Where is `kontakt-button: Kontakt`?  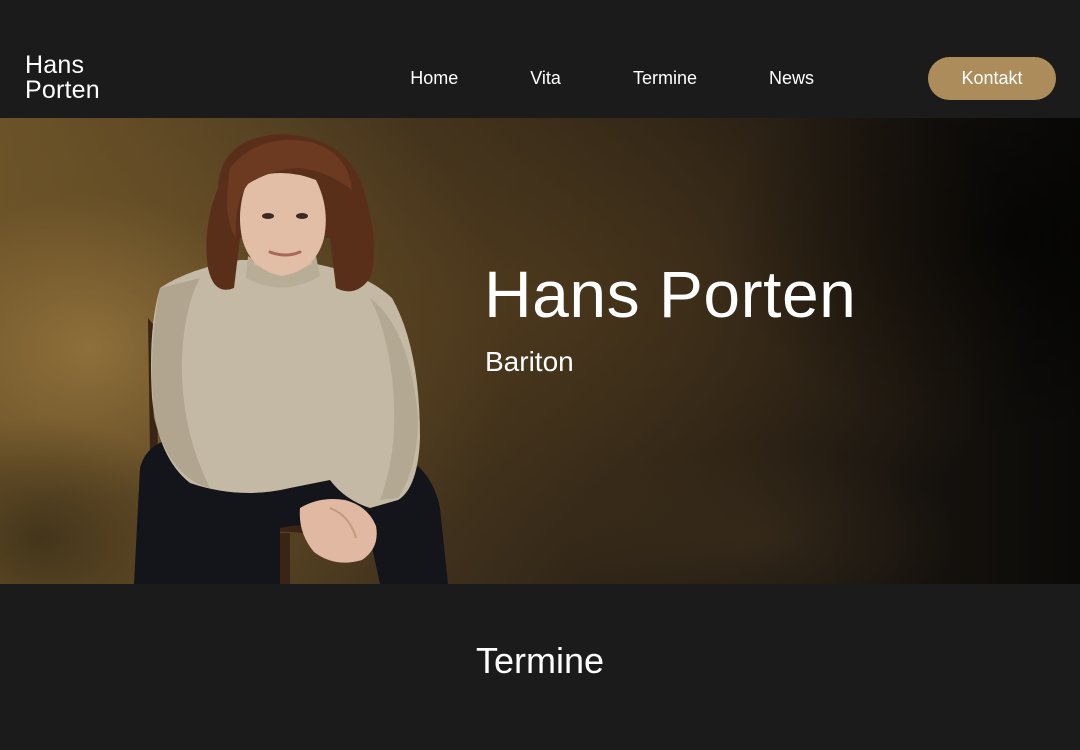 kontakt-button: Kontakt is located at coordinates (992, 78).